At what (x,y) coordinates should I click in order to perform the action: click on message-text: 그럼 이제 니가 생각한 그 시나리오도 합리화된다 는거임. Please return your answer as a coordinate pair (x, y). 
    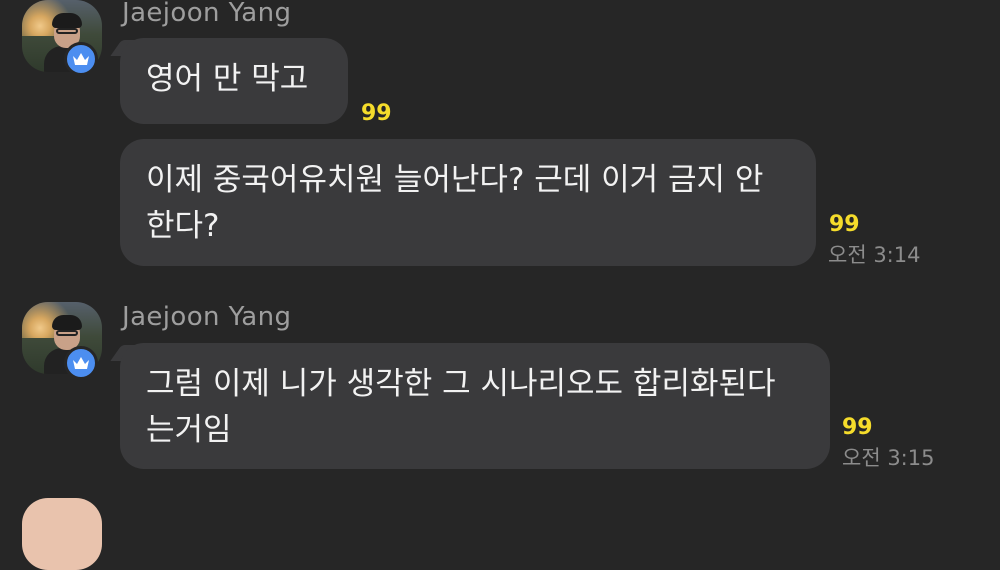
    Looking at the image, I should click on (461, 407).